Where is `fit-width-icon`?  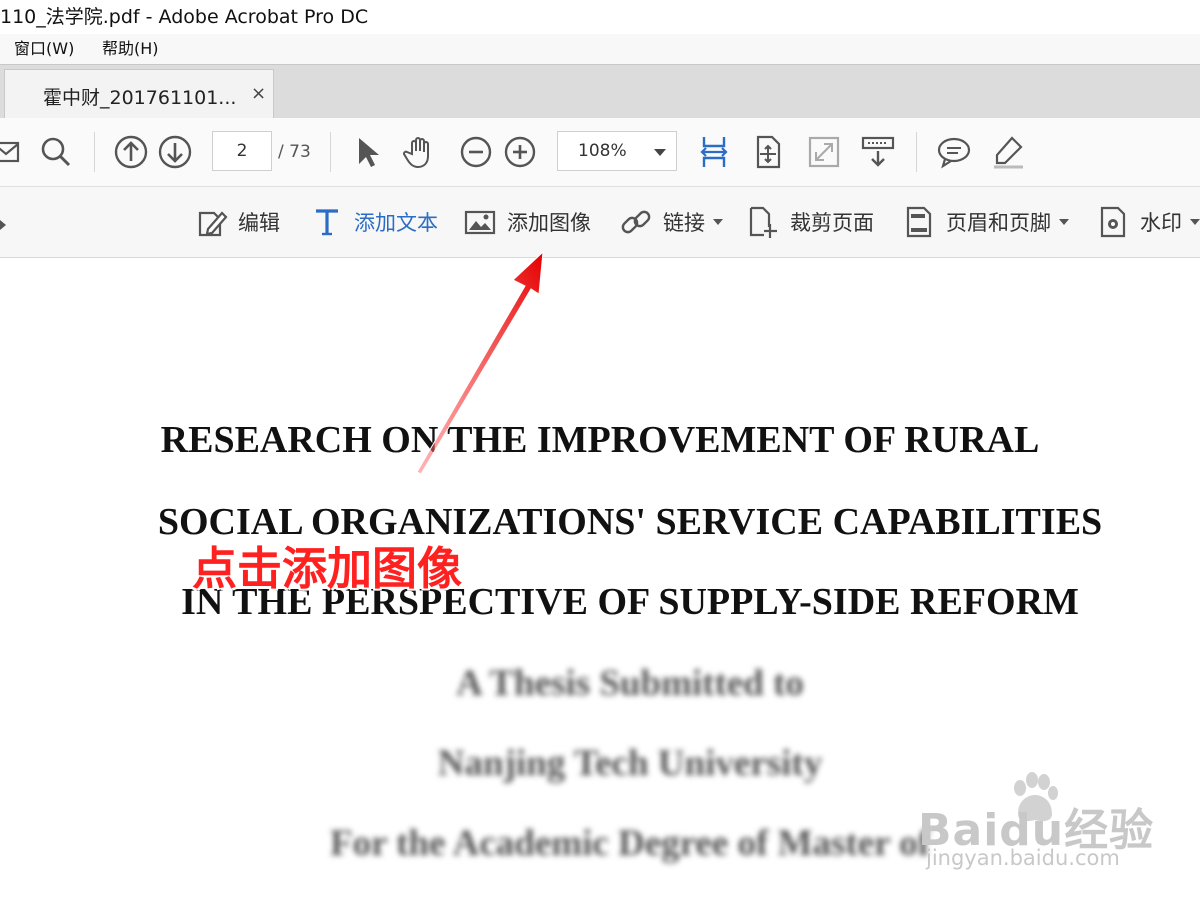 fit-width-icon is located at coordinates (714, 152).